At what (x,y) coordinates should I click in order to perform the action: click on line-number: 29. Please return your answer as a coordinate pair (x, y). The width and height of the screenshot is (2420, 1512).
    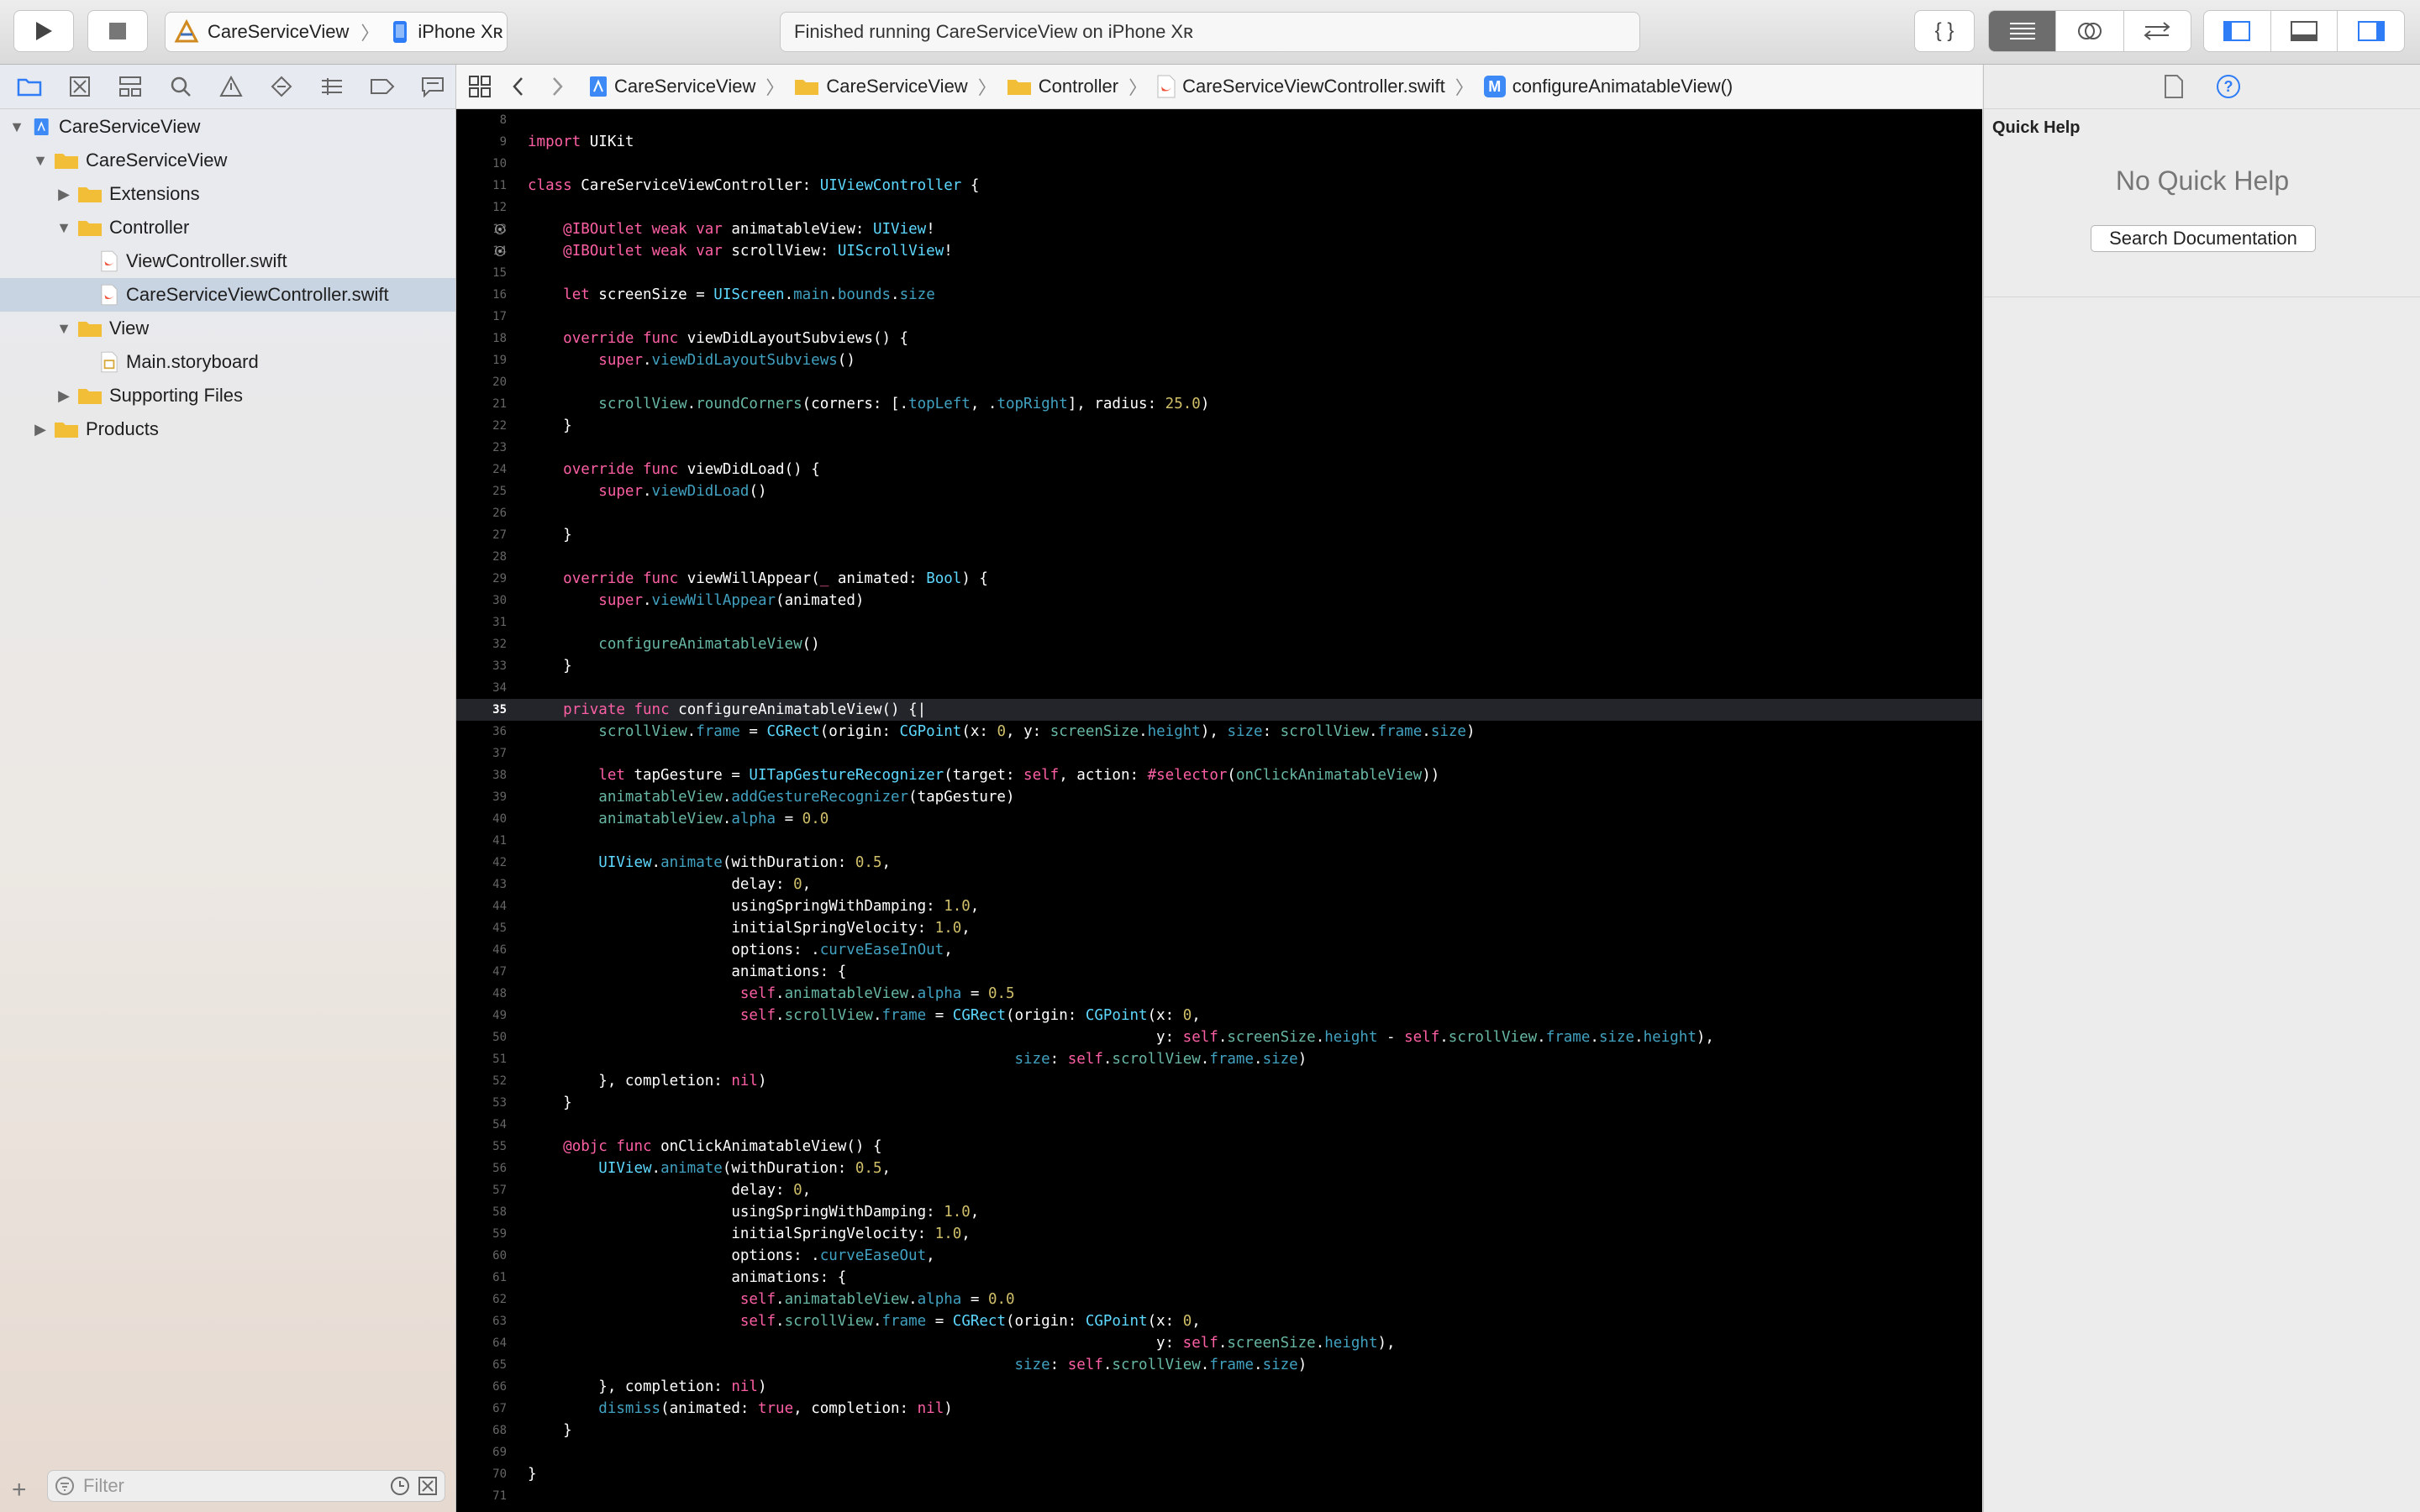
    Looking at the image, I should click on (481, 579).